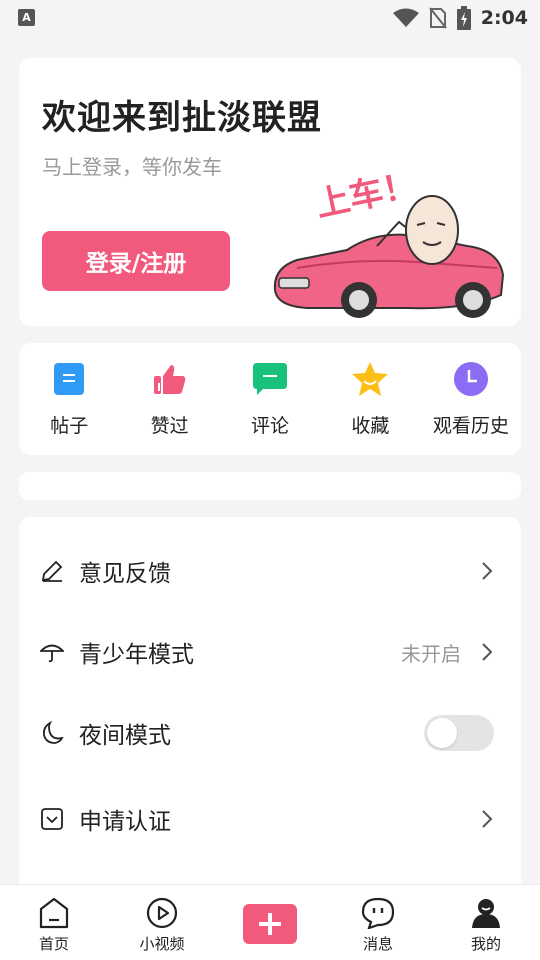 Image resolution: width=540 pixels, height=960 pixels. Describe the element at coordinates (459, 733) in the screenshot. I see `night-mode-toggle` at that location.